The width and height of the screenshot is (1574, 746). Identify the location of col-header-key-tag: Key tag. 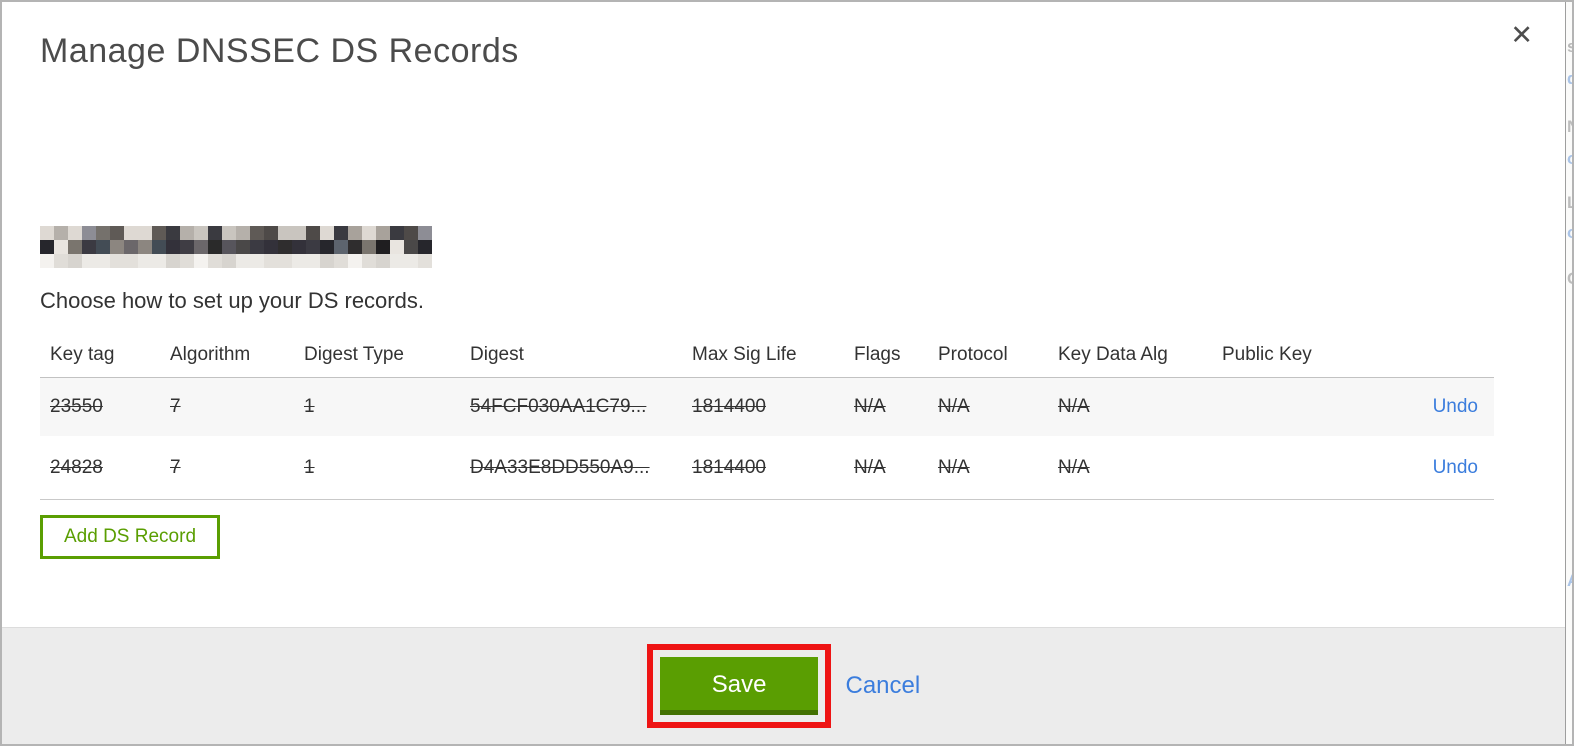
(82, 354).